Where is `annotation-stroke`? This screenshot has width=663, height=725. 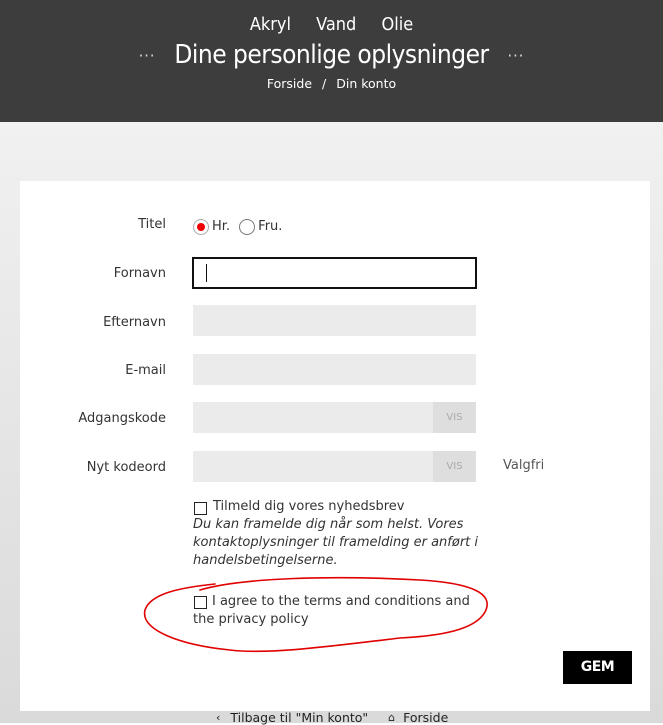 annotation-stroke is located at coordinates (315, 614).